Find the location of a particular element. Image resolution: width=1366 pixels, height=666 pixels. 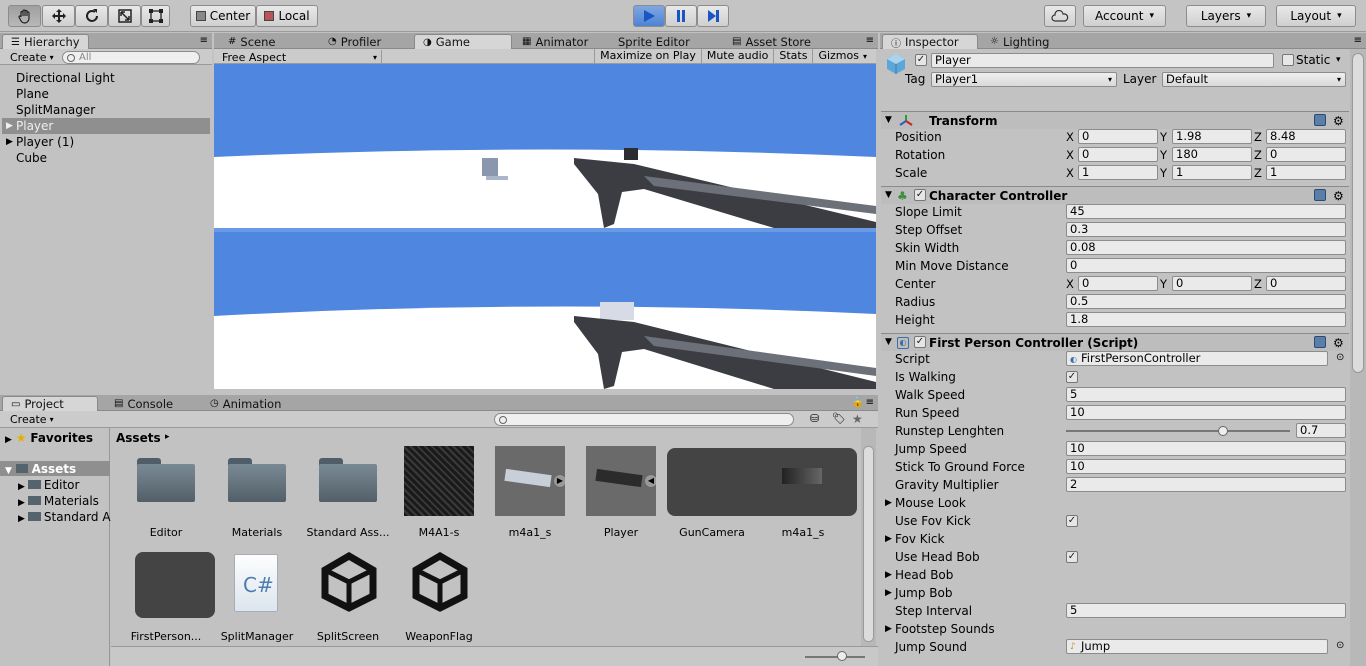

asset-item: Materials is located at coordinates (257, 494).